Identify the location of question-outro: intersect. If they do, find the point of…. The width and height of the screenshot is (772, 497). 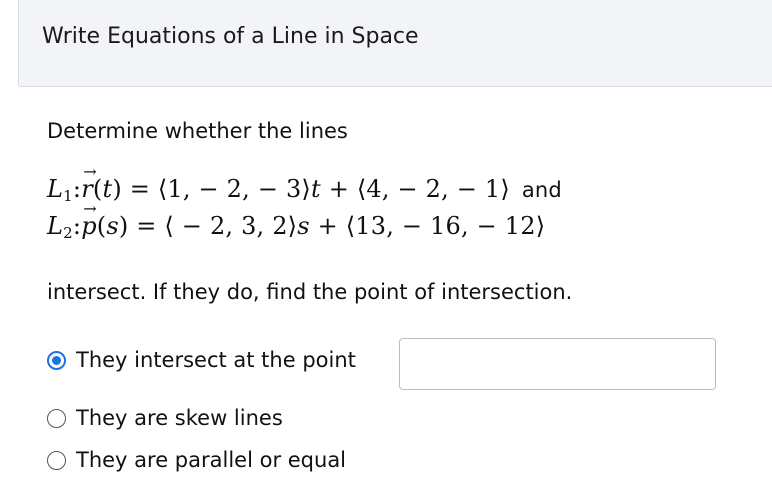
(310, 292).